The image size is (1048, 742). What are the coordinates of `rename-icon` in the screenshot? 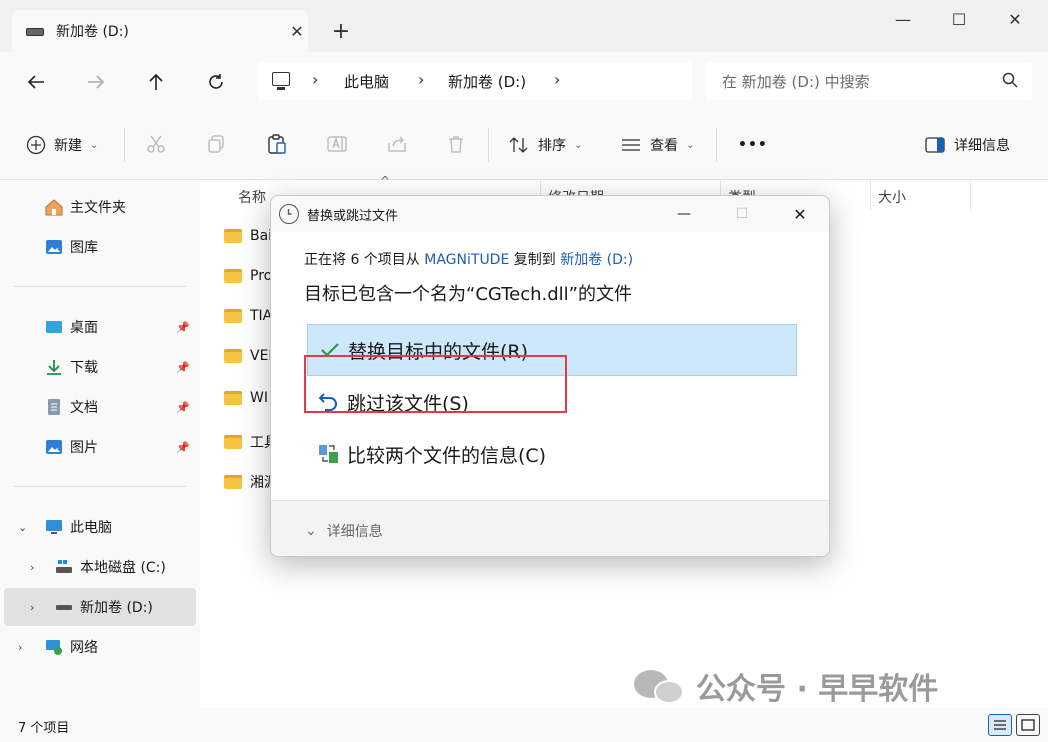 It's located at (337, 144).